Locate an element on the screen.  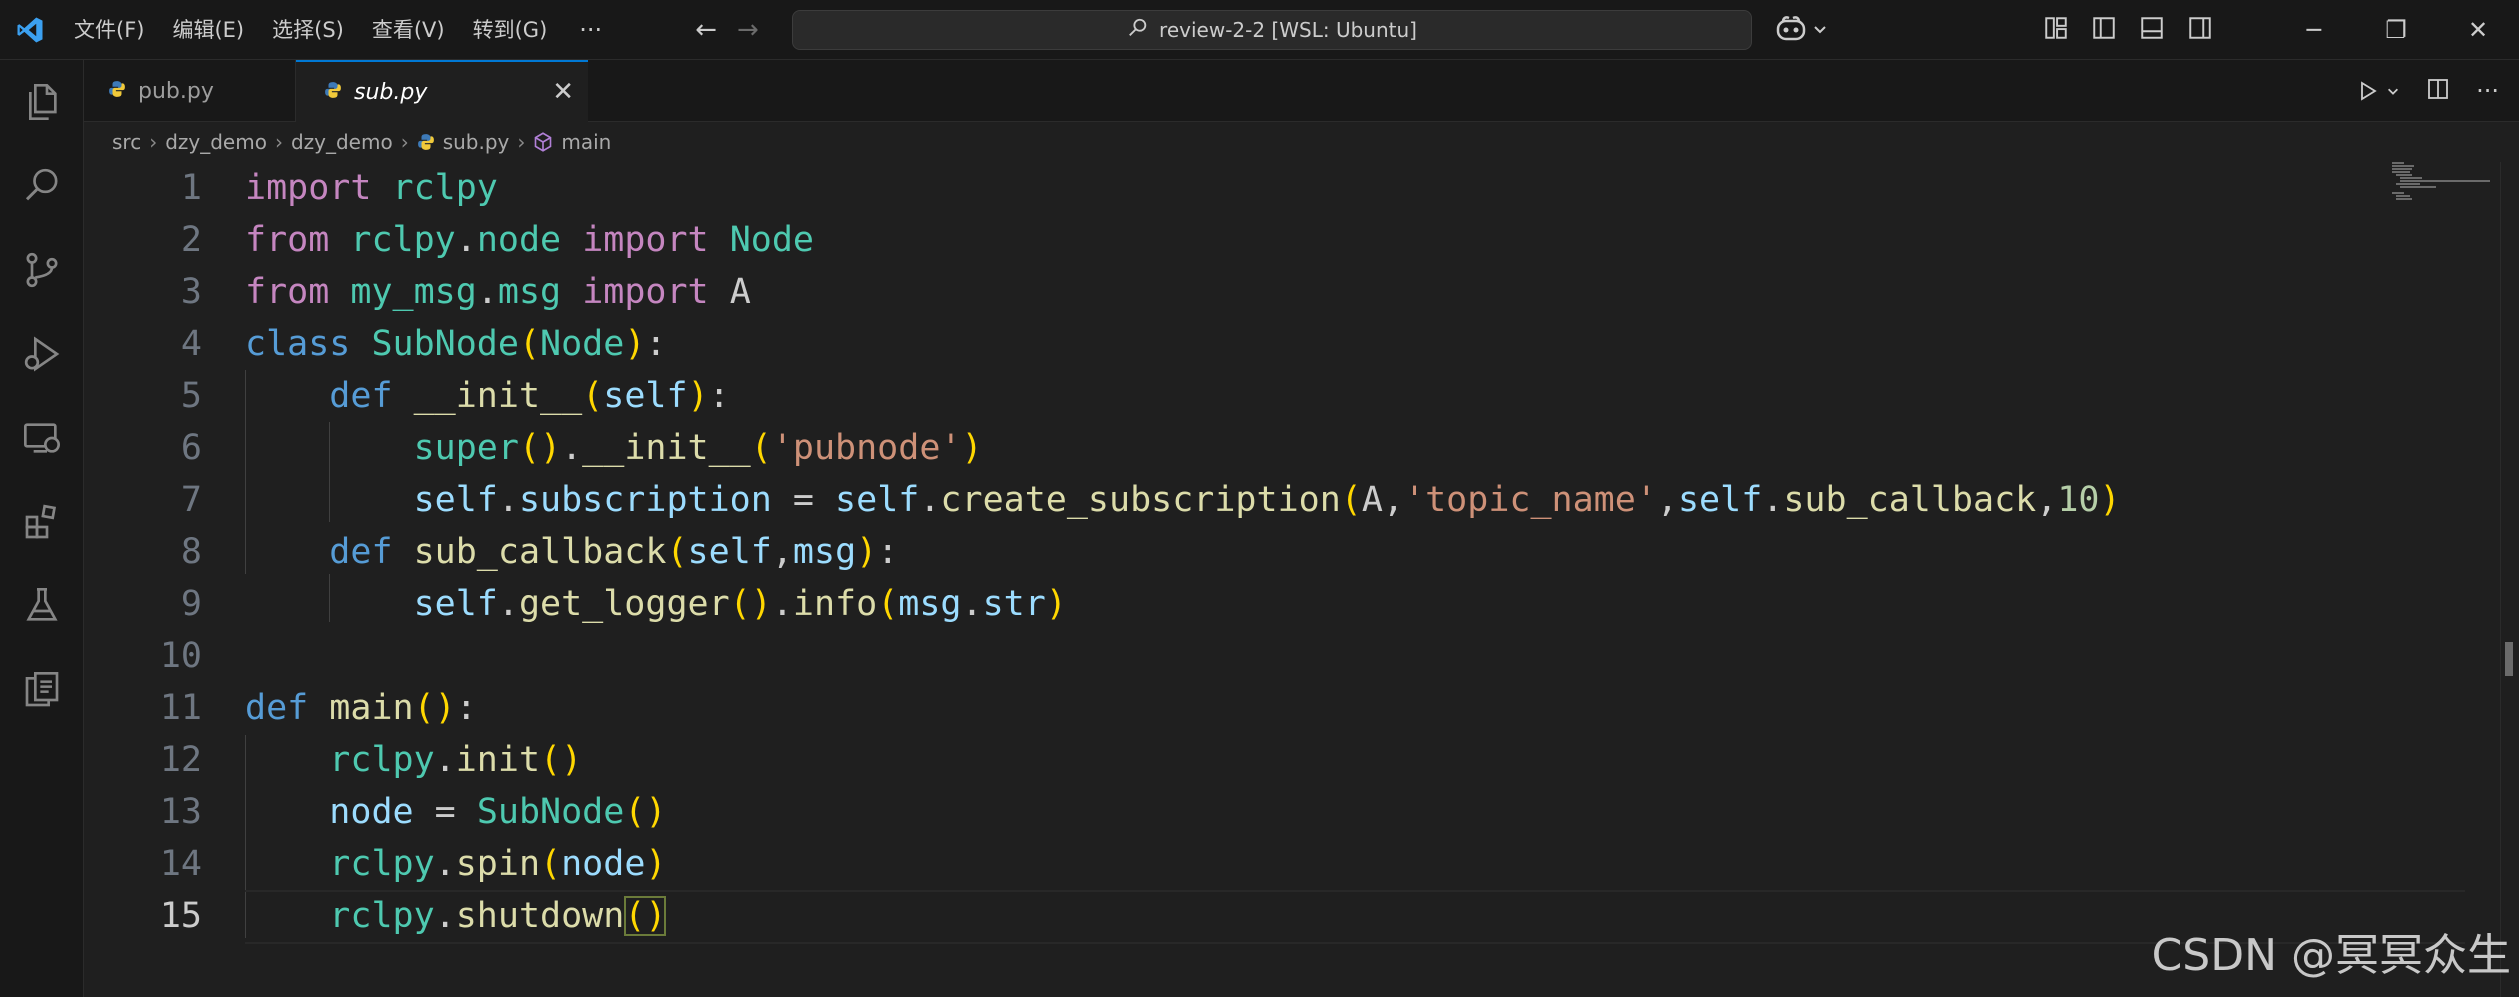
menu-more-button: ··· is located at coordinates (590, 30).